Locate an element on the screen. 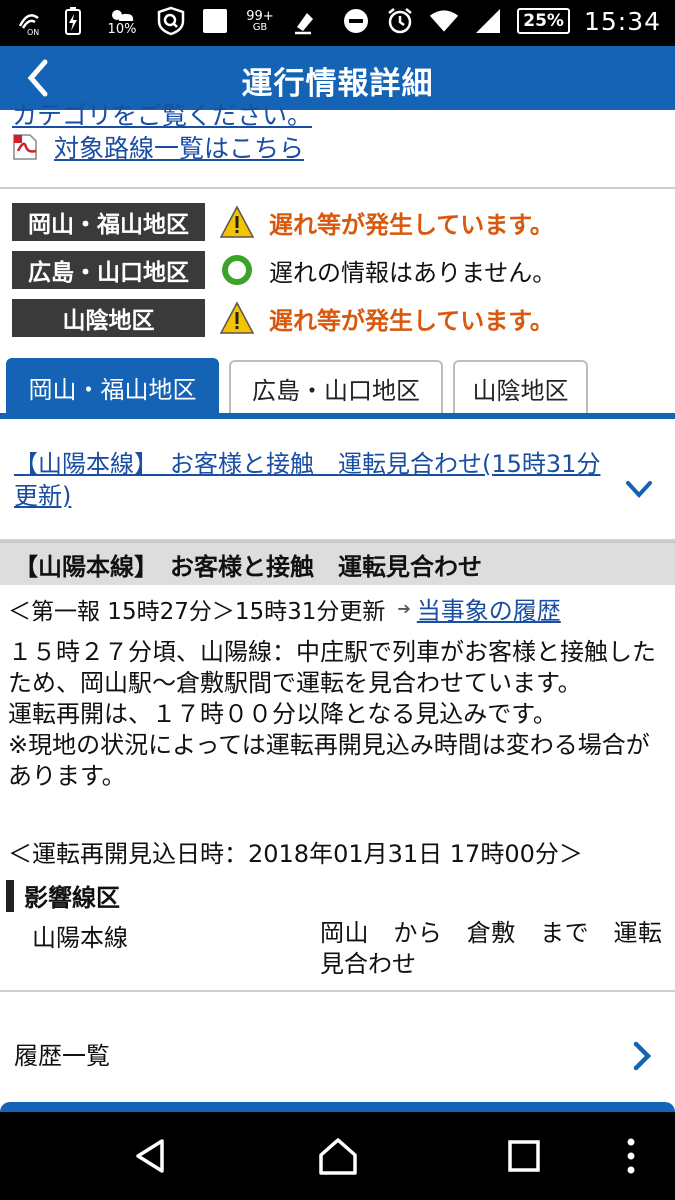 The width and height of the screenshot is (675, 1200). region-tabs: 岡山・福山地区 広島・山口地区 山陰地区 is located at coordinates (337, 388).